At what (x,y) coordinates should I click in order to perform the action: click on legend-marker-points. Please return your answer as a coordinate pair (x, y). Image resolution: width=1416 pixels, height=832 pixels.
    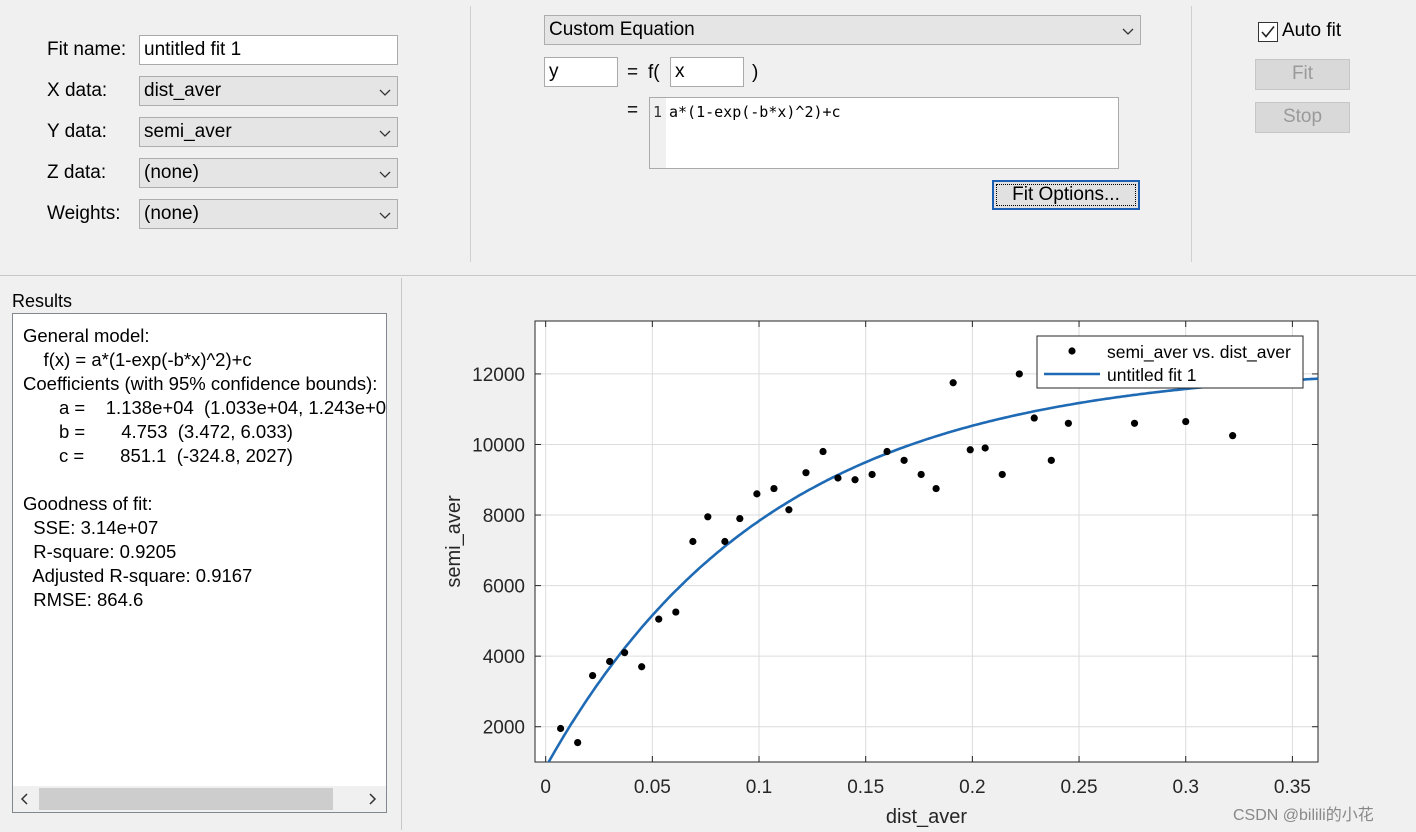
    Looking at the image, I should click on (1072, 351).